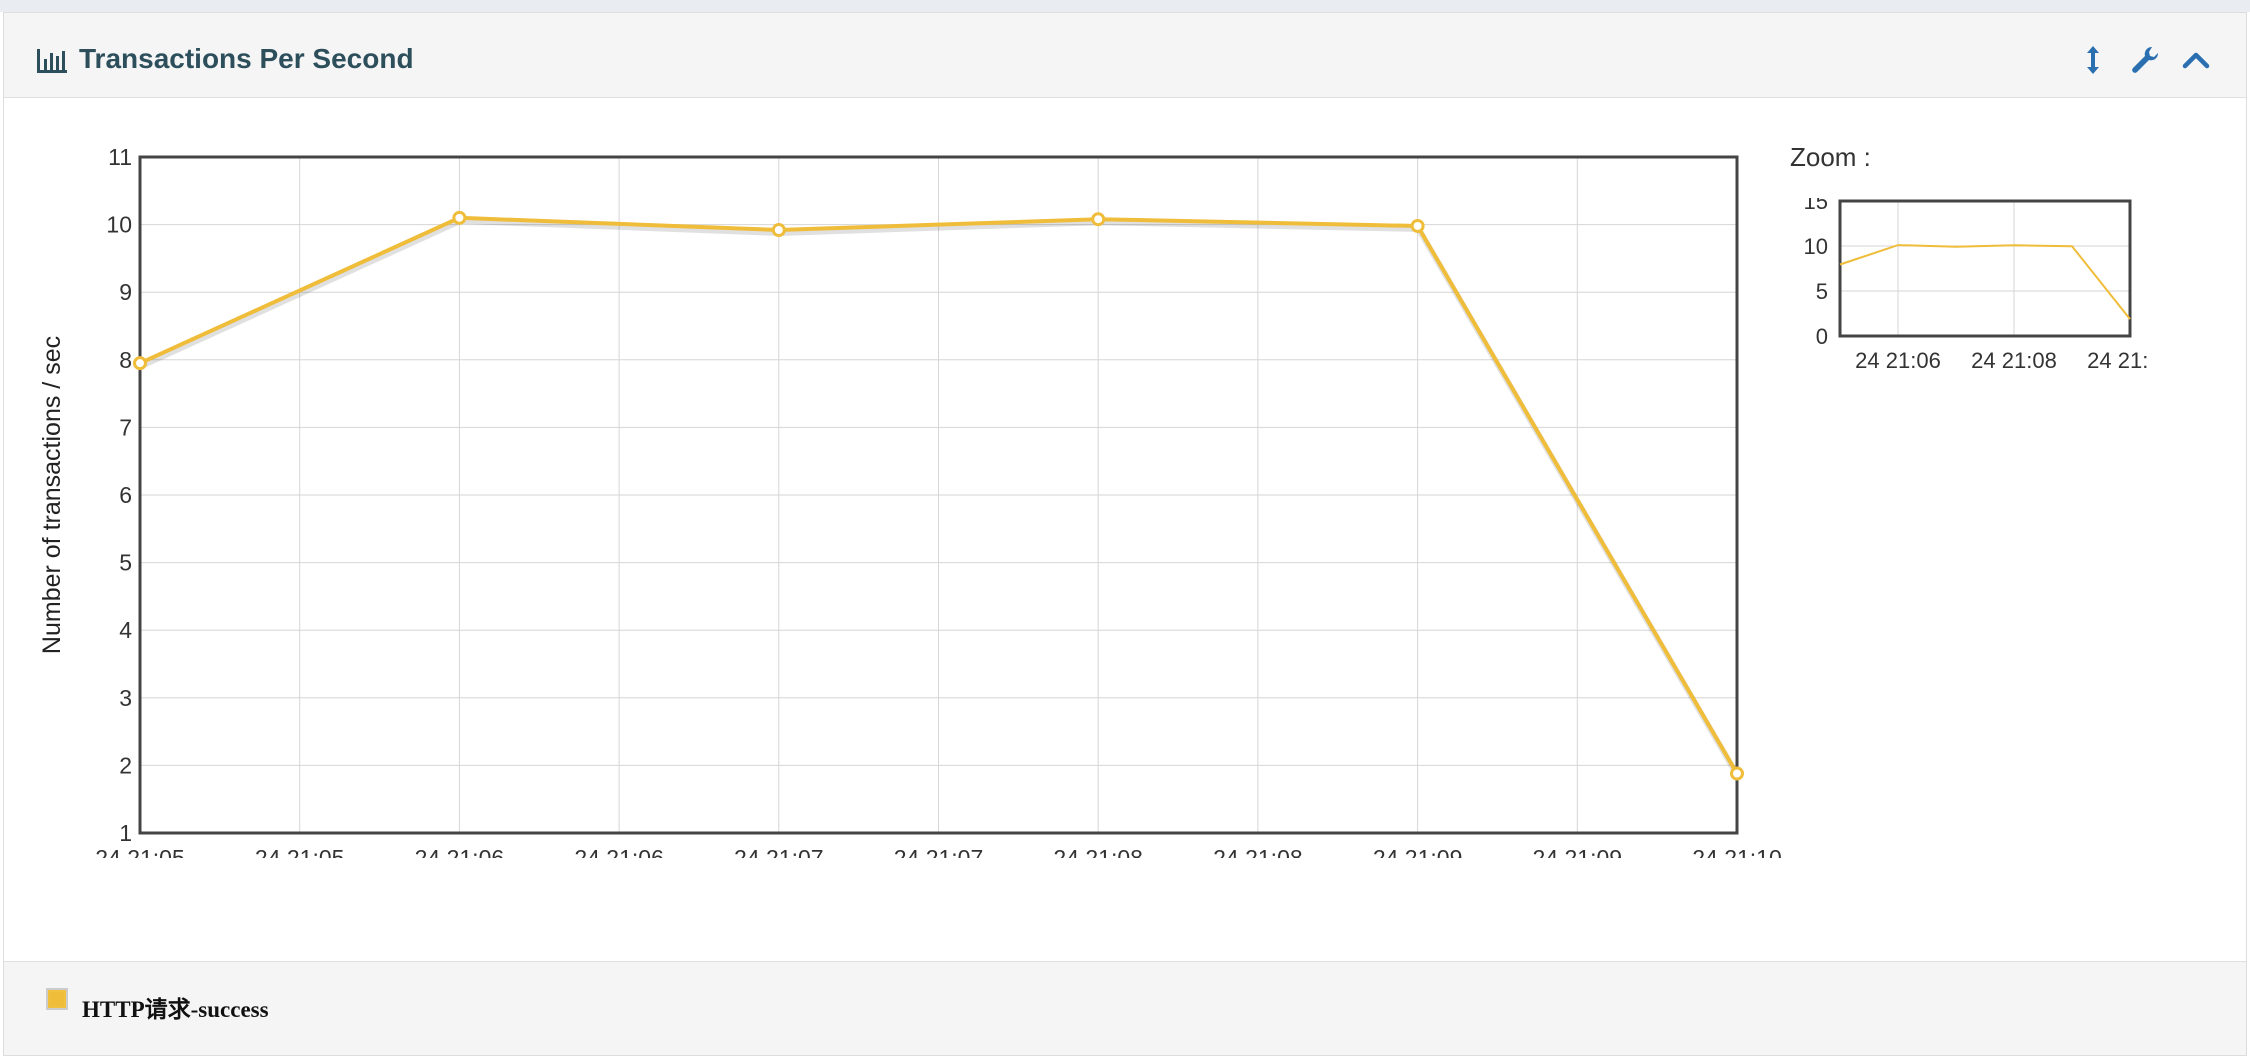 This screenshot has height=1058, width=2250. What do you see at coordinates (125, 495) in the screenshot?
I see `y-tick-label: 6` at bounding box center [125, 495].